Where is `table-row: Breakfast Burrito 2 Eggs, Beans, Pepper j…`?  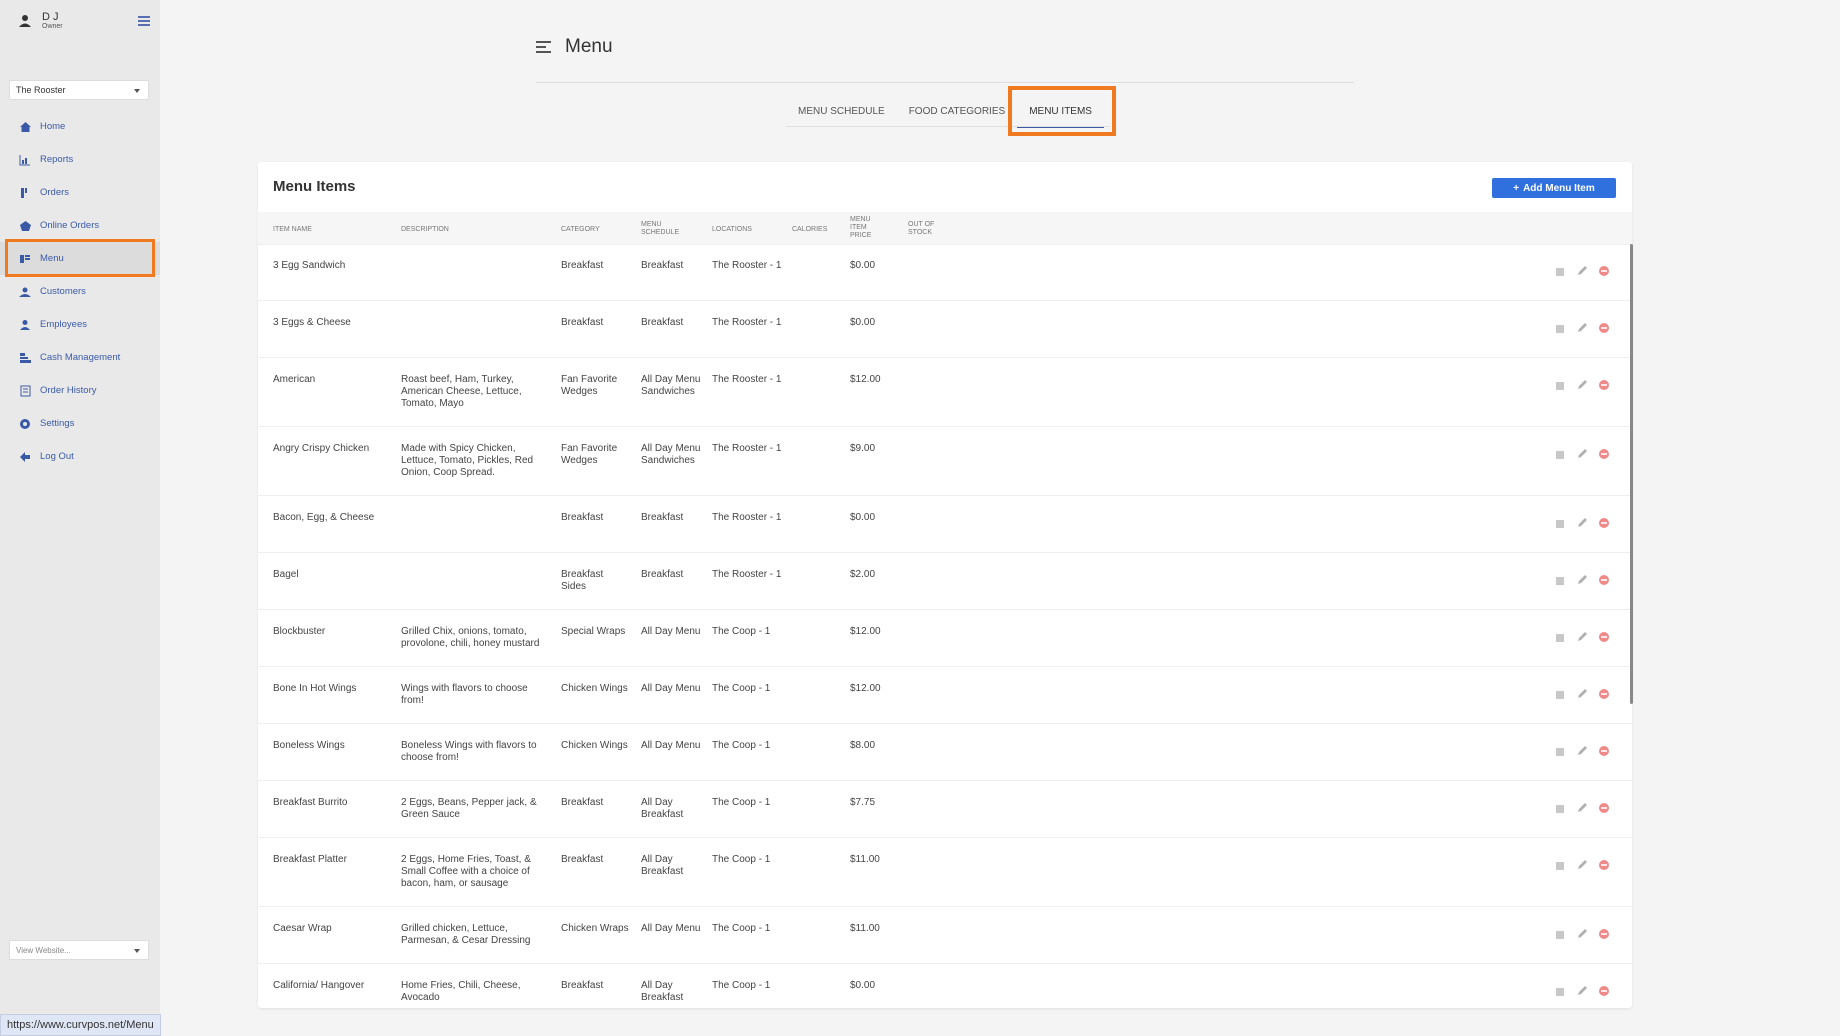 table-row: Breakfast Burrito 2 Eggs, Beans, Pepper j… is located at coordinates (945, 809).